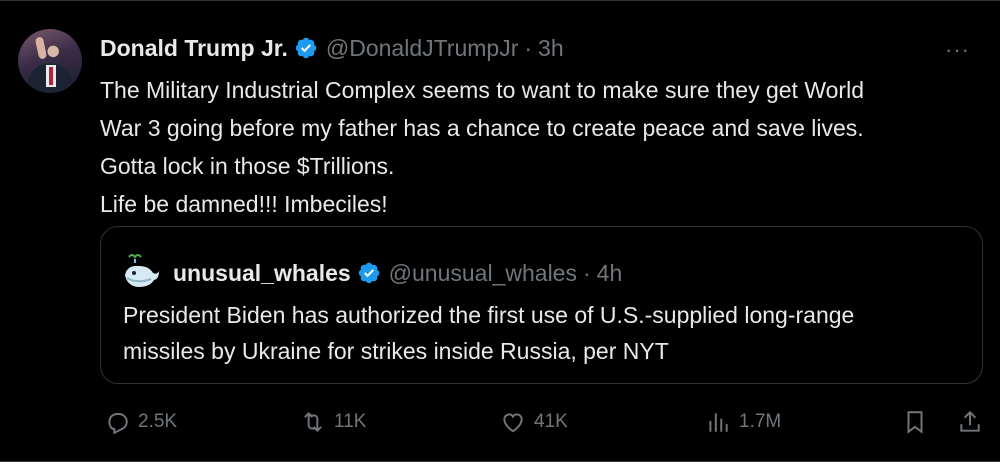  Describe the element at coordinates (760, 421) in the screenshot. I see `view-count: 1.7M` at that location.